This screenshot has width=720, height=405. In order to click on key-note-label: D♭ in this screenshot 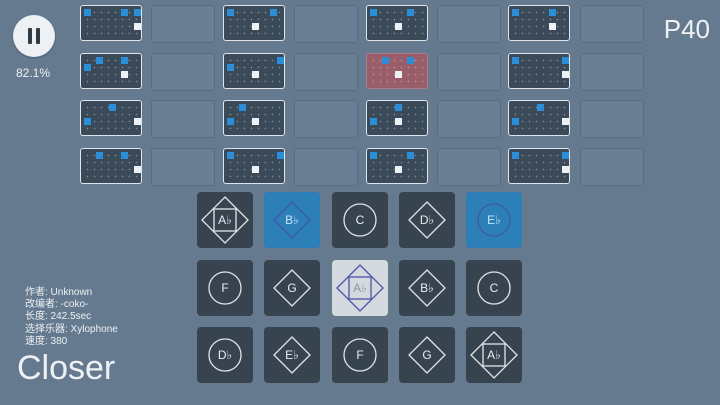, I will do `click(225, 355)`.